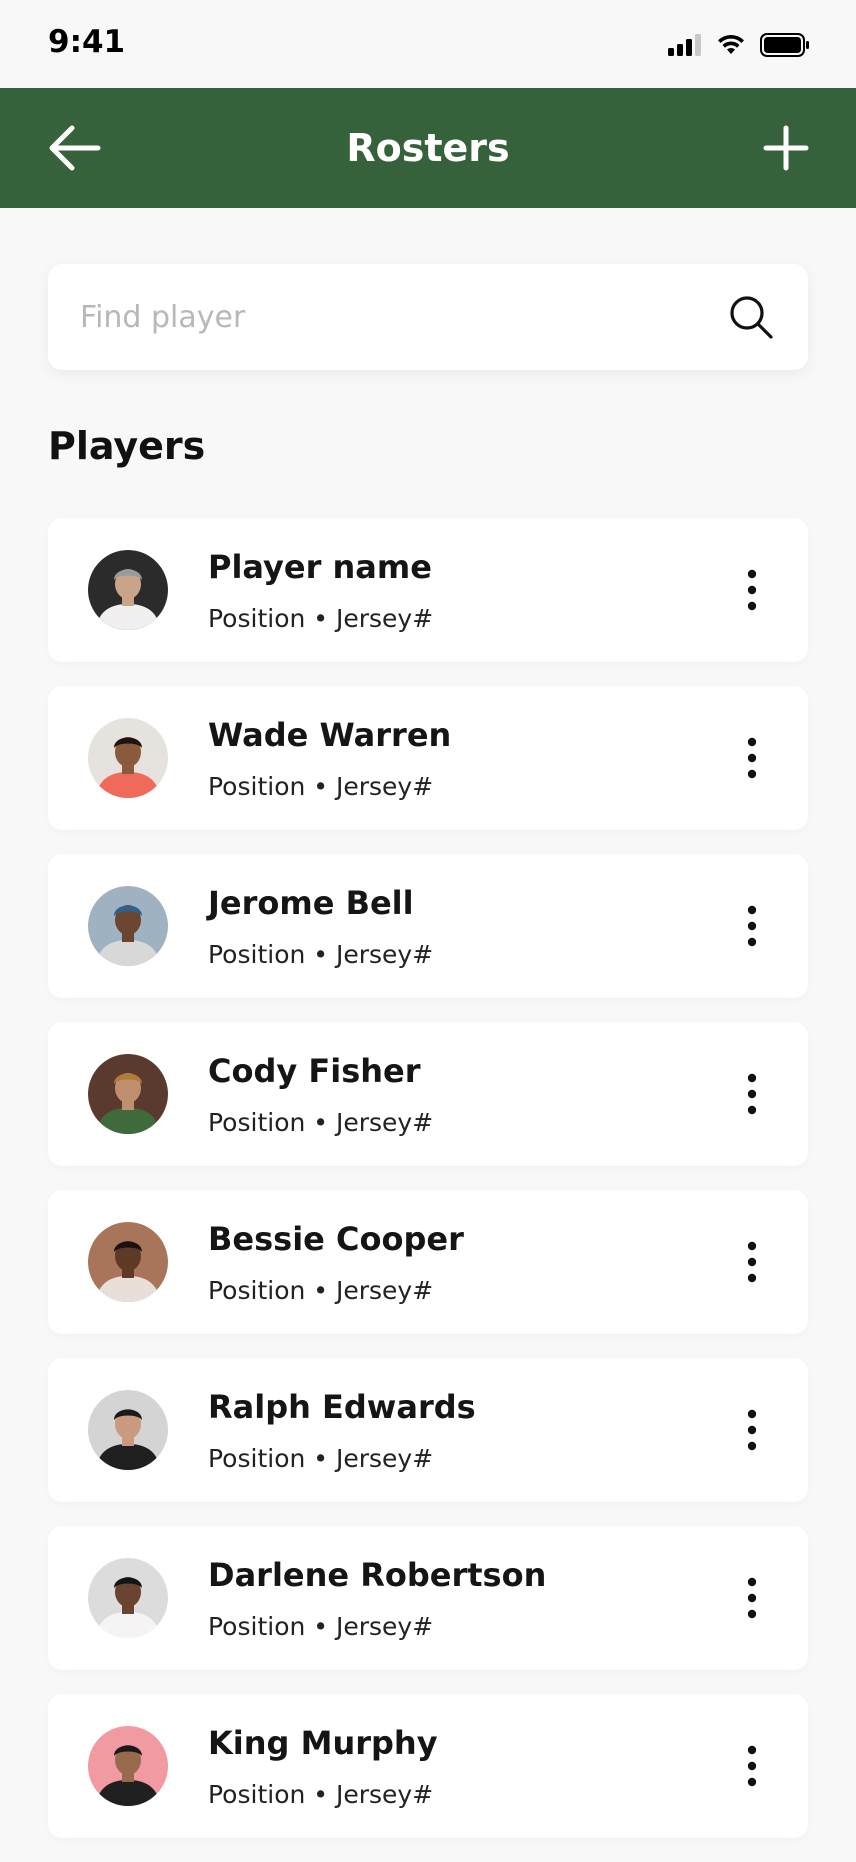 Image resolution: width=856 pixels, height=1862 pixels. Describe the element at coordinates (784, 45) in the screenshot. I see `battery-icon` at that location.